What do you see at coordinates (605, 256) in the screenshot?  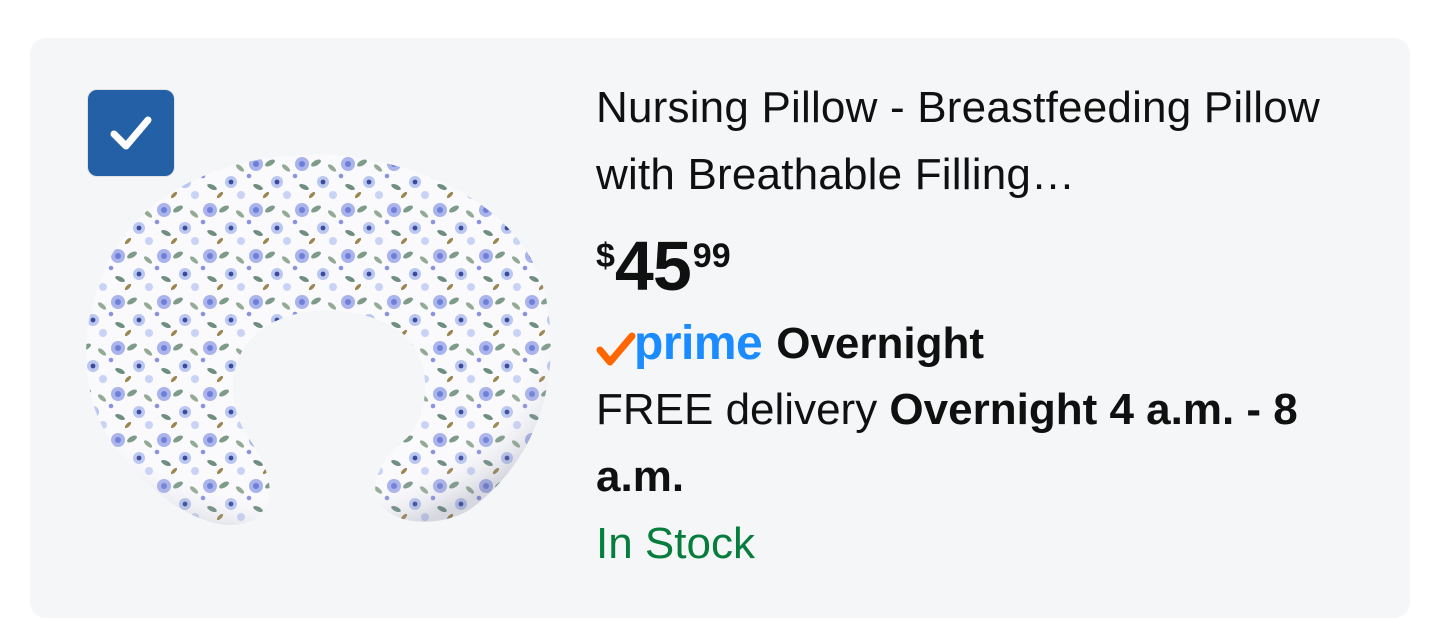 I see `price-symbol: $` at bounding box center [605, 256].